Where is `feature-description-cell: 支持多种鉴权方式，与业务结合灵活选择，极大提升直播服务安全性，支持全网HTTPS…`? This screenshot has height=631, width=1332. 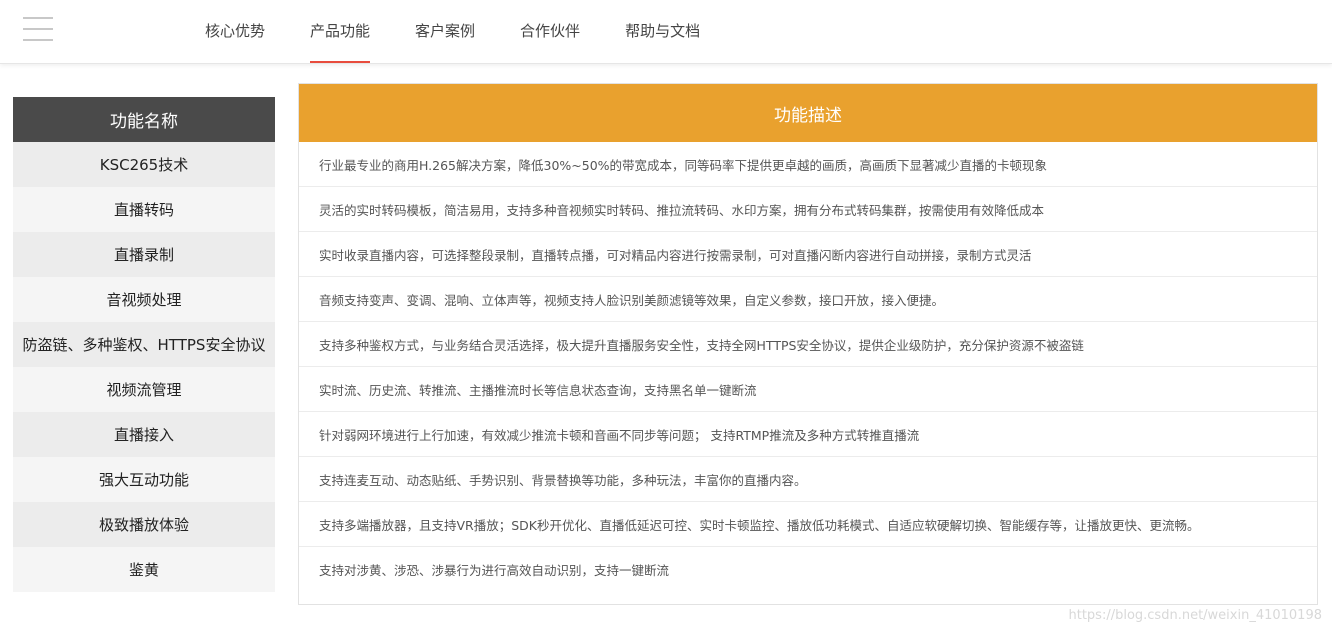
feature-description-cell: 支持多种鉴权方式，与业务结合灵活选择，极大提升直播服务安全性，支持全网HTTPS… is located at coordinates (808, 344).